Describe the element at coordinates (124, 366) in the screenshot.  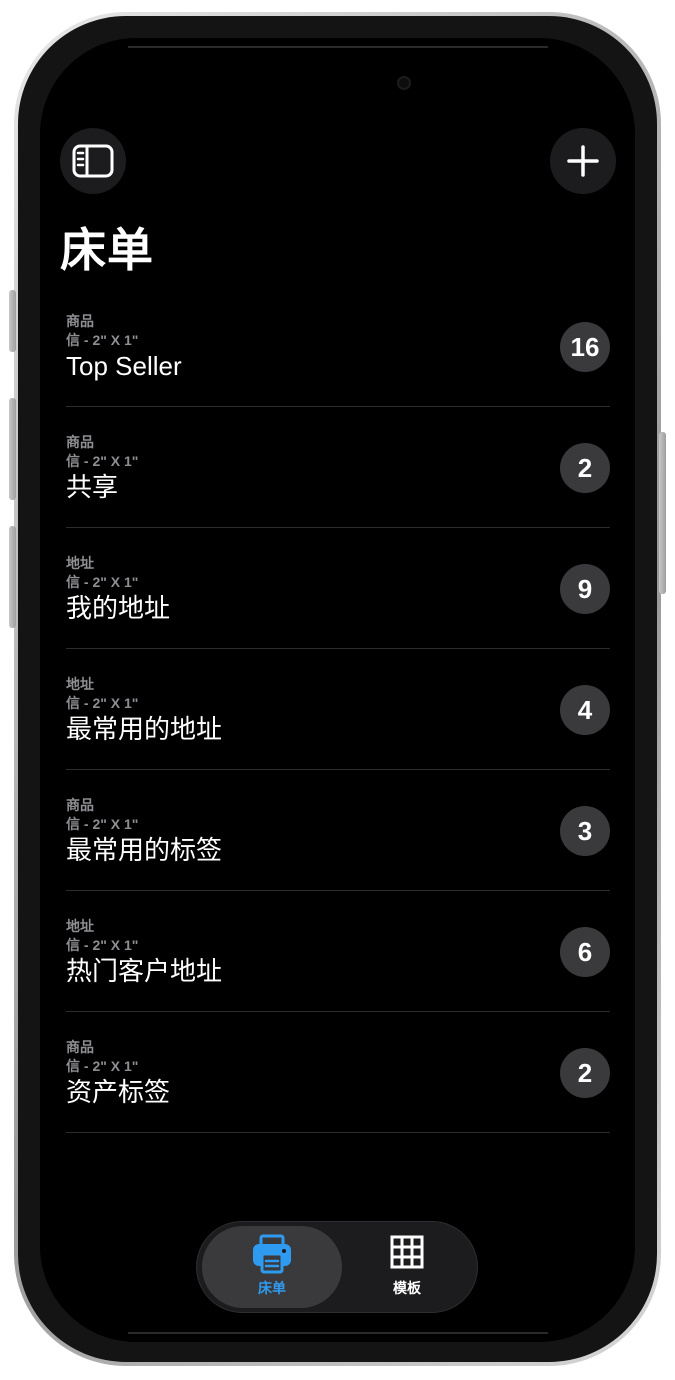
I see `item-title: Top Seller` at that location.